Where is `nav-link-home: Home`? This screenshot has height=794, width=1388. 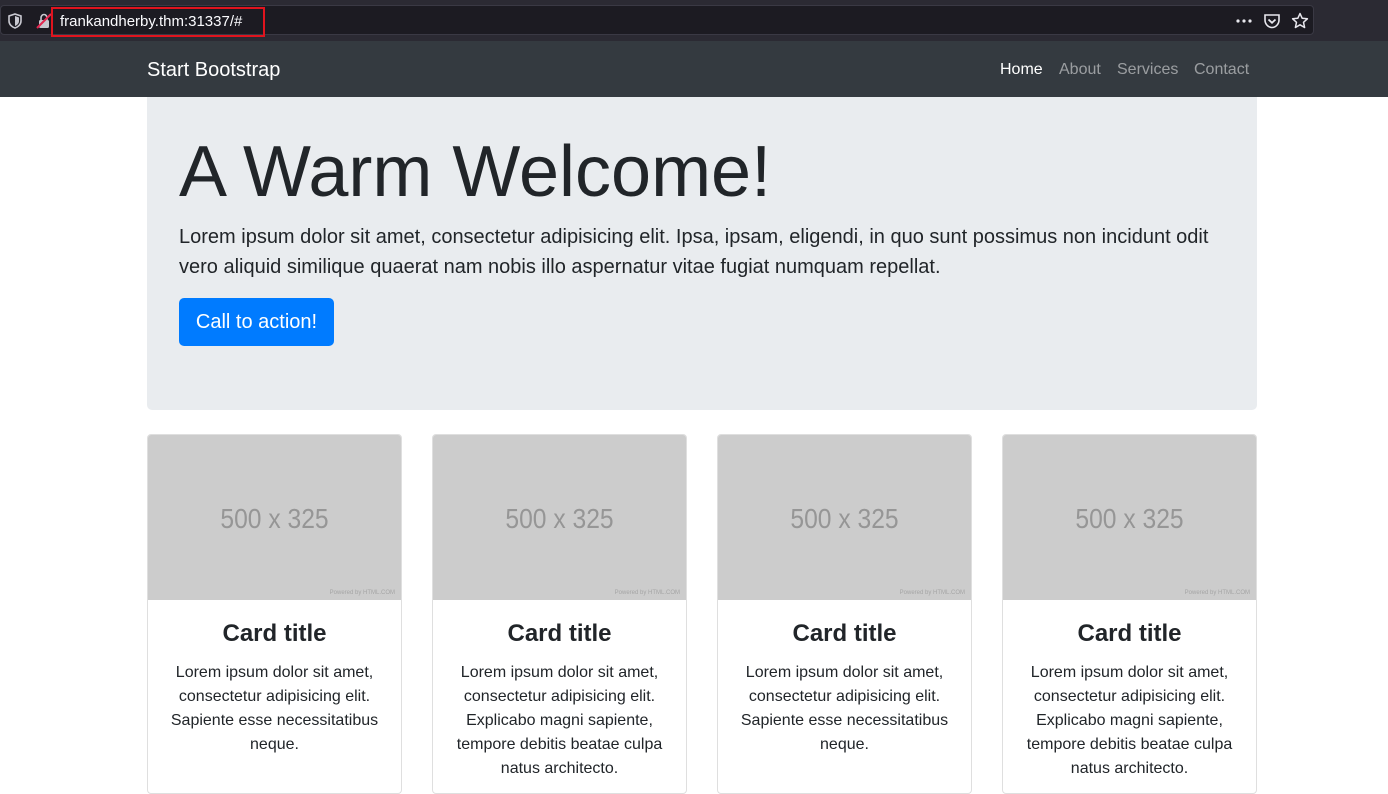
nav-link-home: Home is located at coordinates (1021, 70).